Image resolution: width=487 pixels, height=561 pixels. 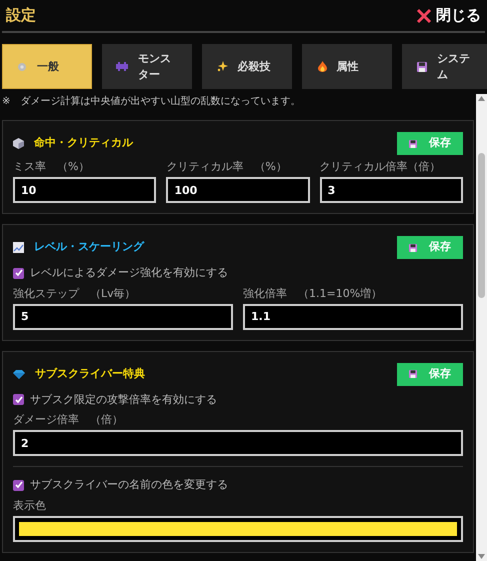 What do you see at coordinates (347, 66) in the screenshot?
I see `tab: 属性` at bounding box center [347, 66].